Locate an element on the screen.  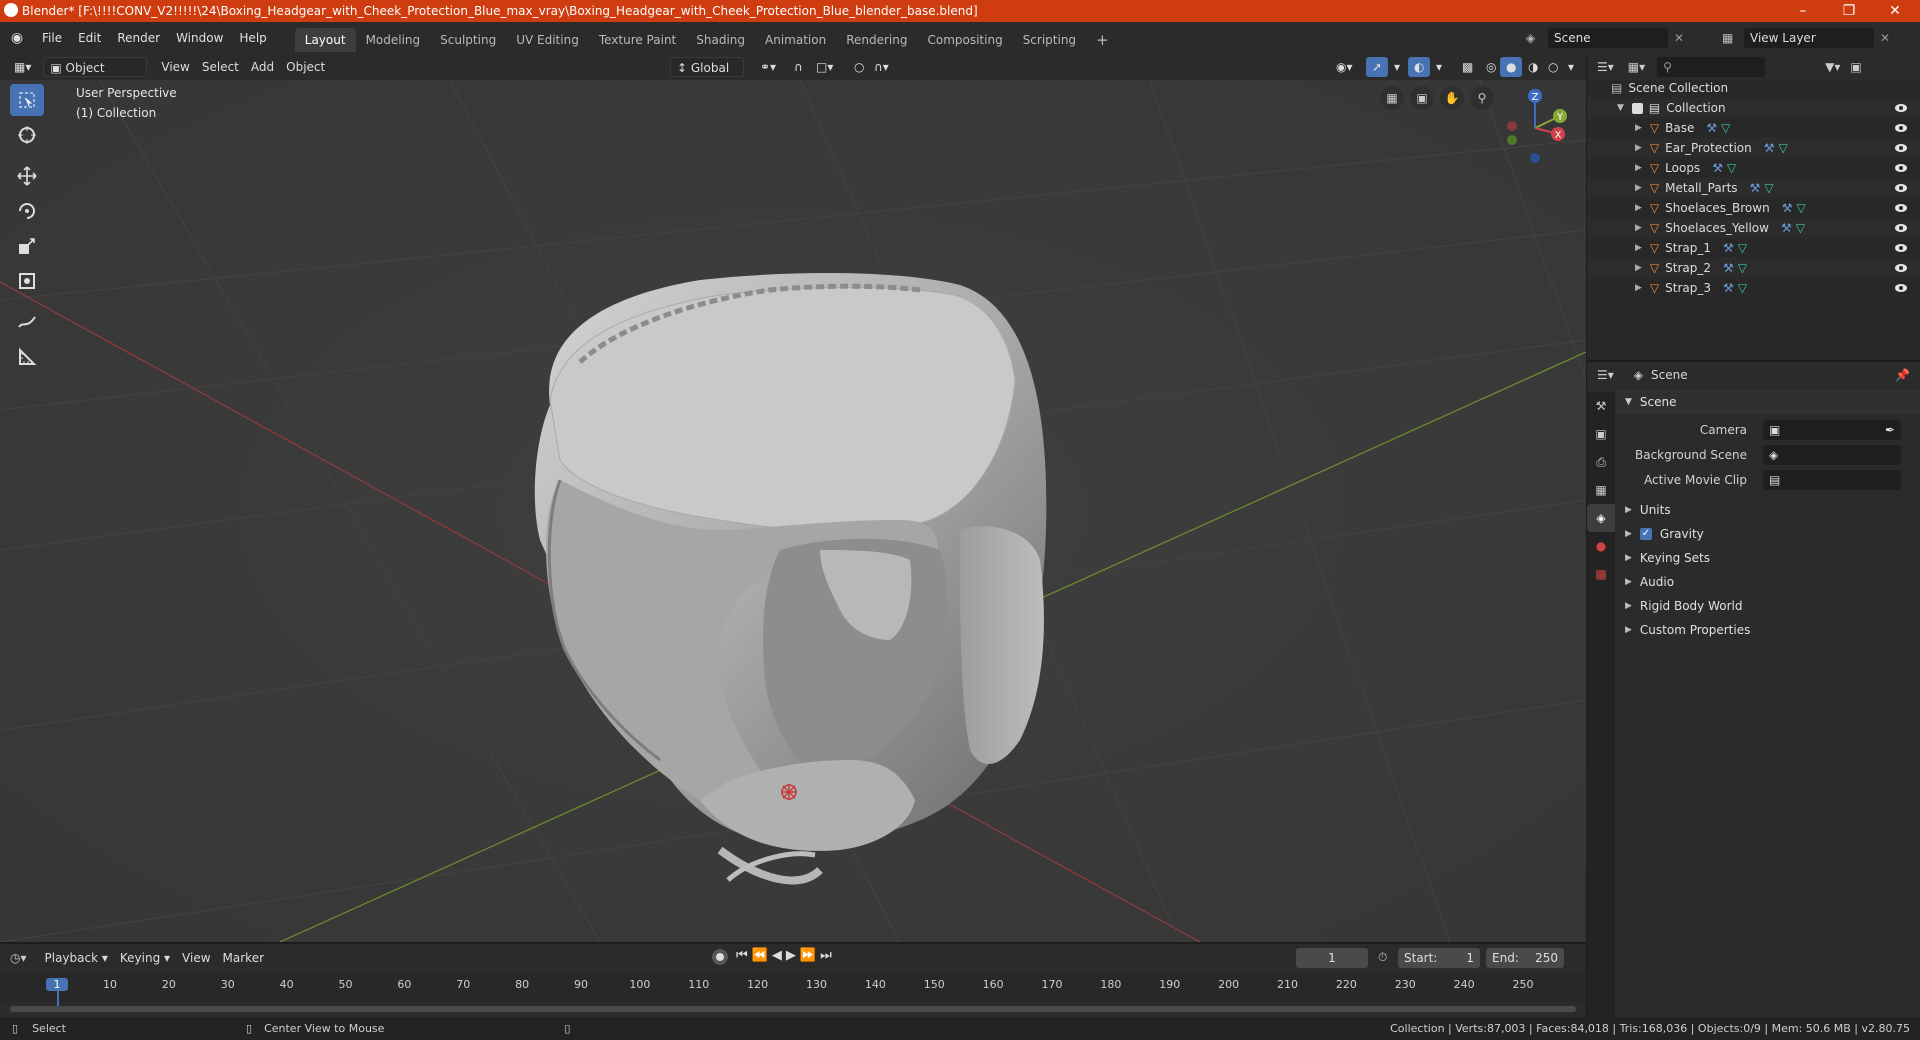
transform-tool is located at coordinates (27, 281).